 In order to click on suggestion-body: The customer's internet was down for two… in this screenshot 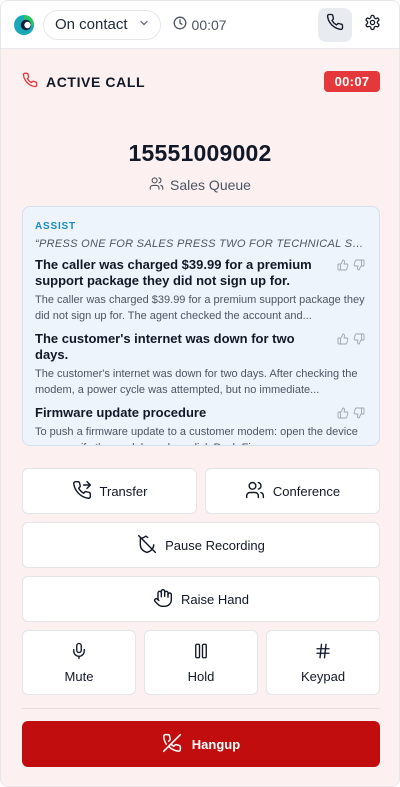, I will do `click(196, 382)`.